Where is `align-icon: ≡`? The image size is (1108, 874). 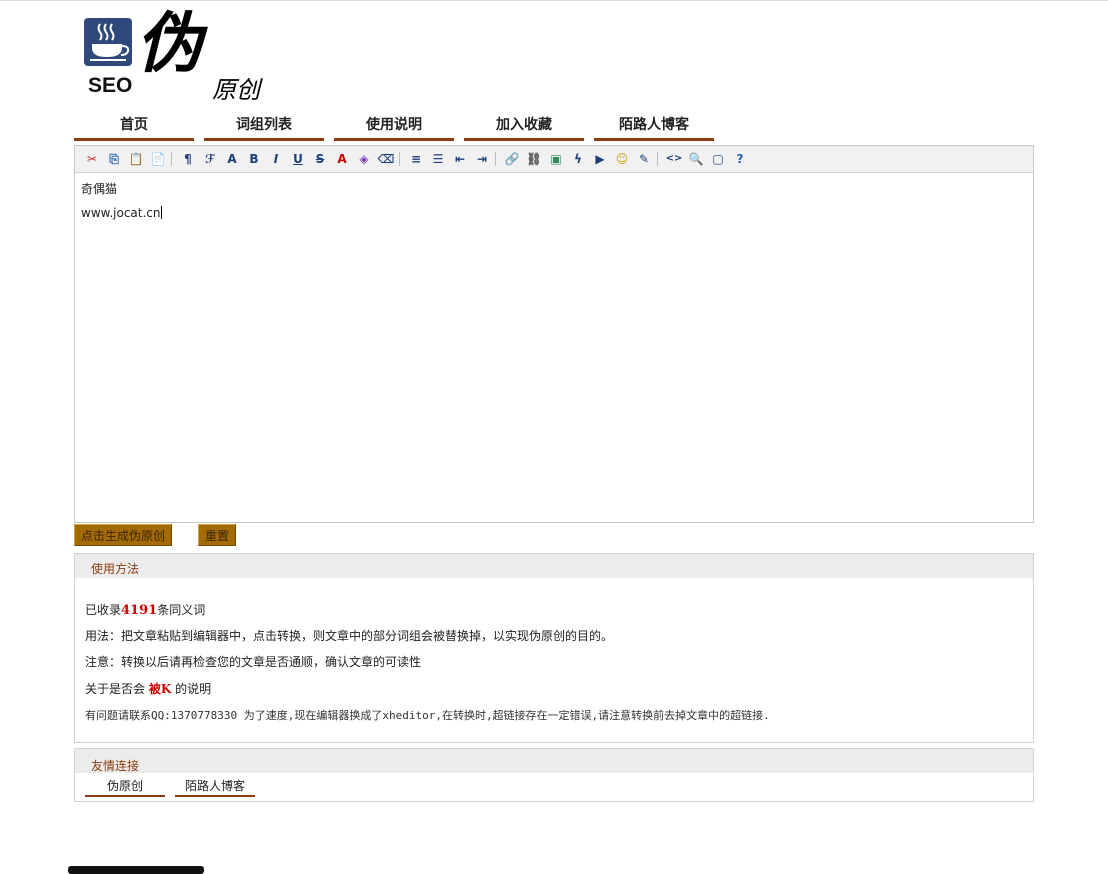
align-icon: ≡ is located at coordinates (416, 159).